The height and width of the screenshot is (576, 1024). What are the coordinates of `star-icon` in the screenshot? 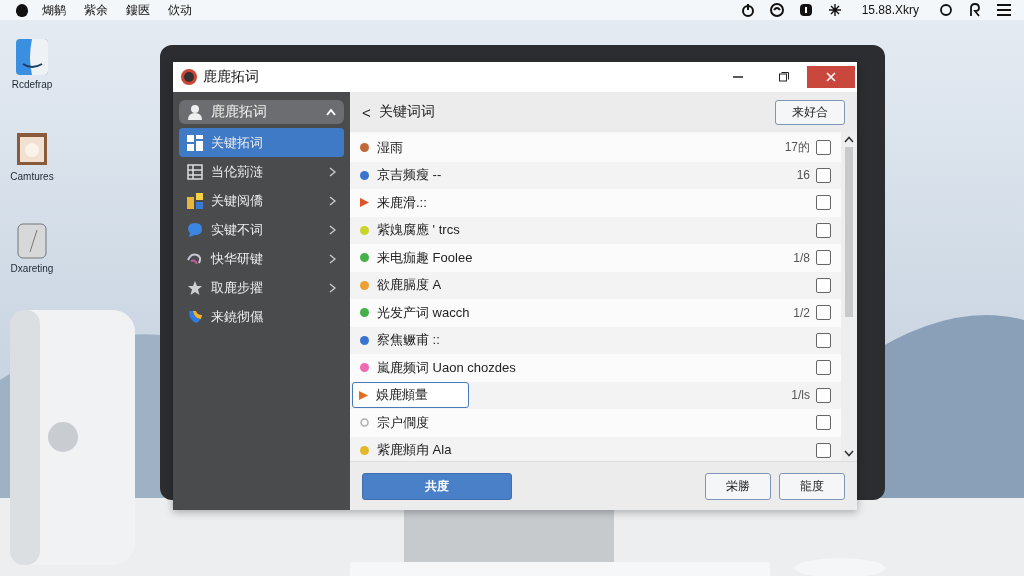 It's located at (195, 287).